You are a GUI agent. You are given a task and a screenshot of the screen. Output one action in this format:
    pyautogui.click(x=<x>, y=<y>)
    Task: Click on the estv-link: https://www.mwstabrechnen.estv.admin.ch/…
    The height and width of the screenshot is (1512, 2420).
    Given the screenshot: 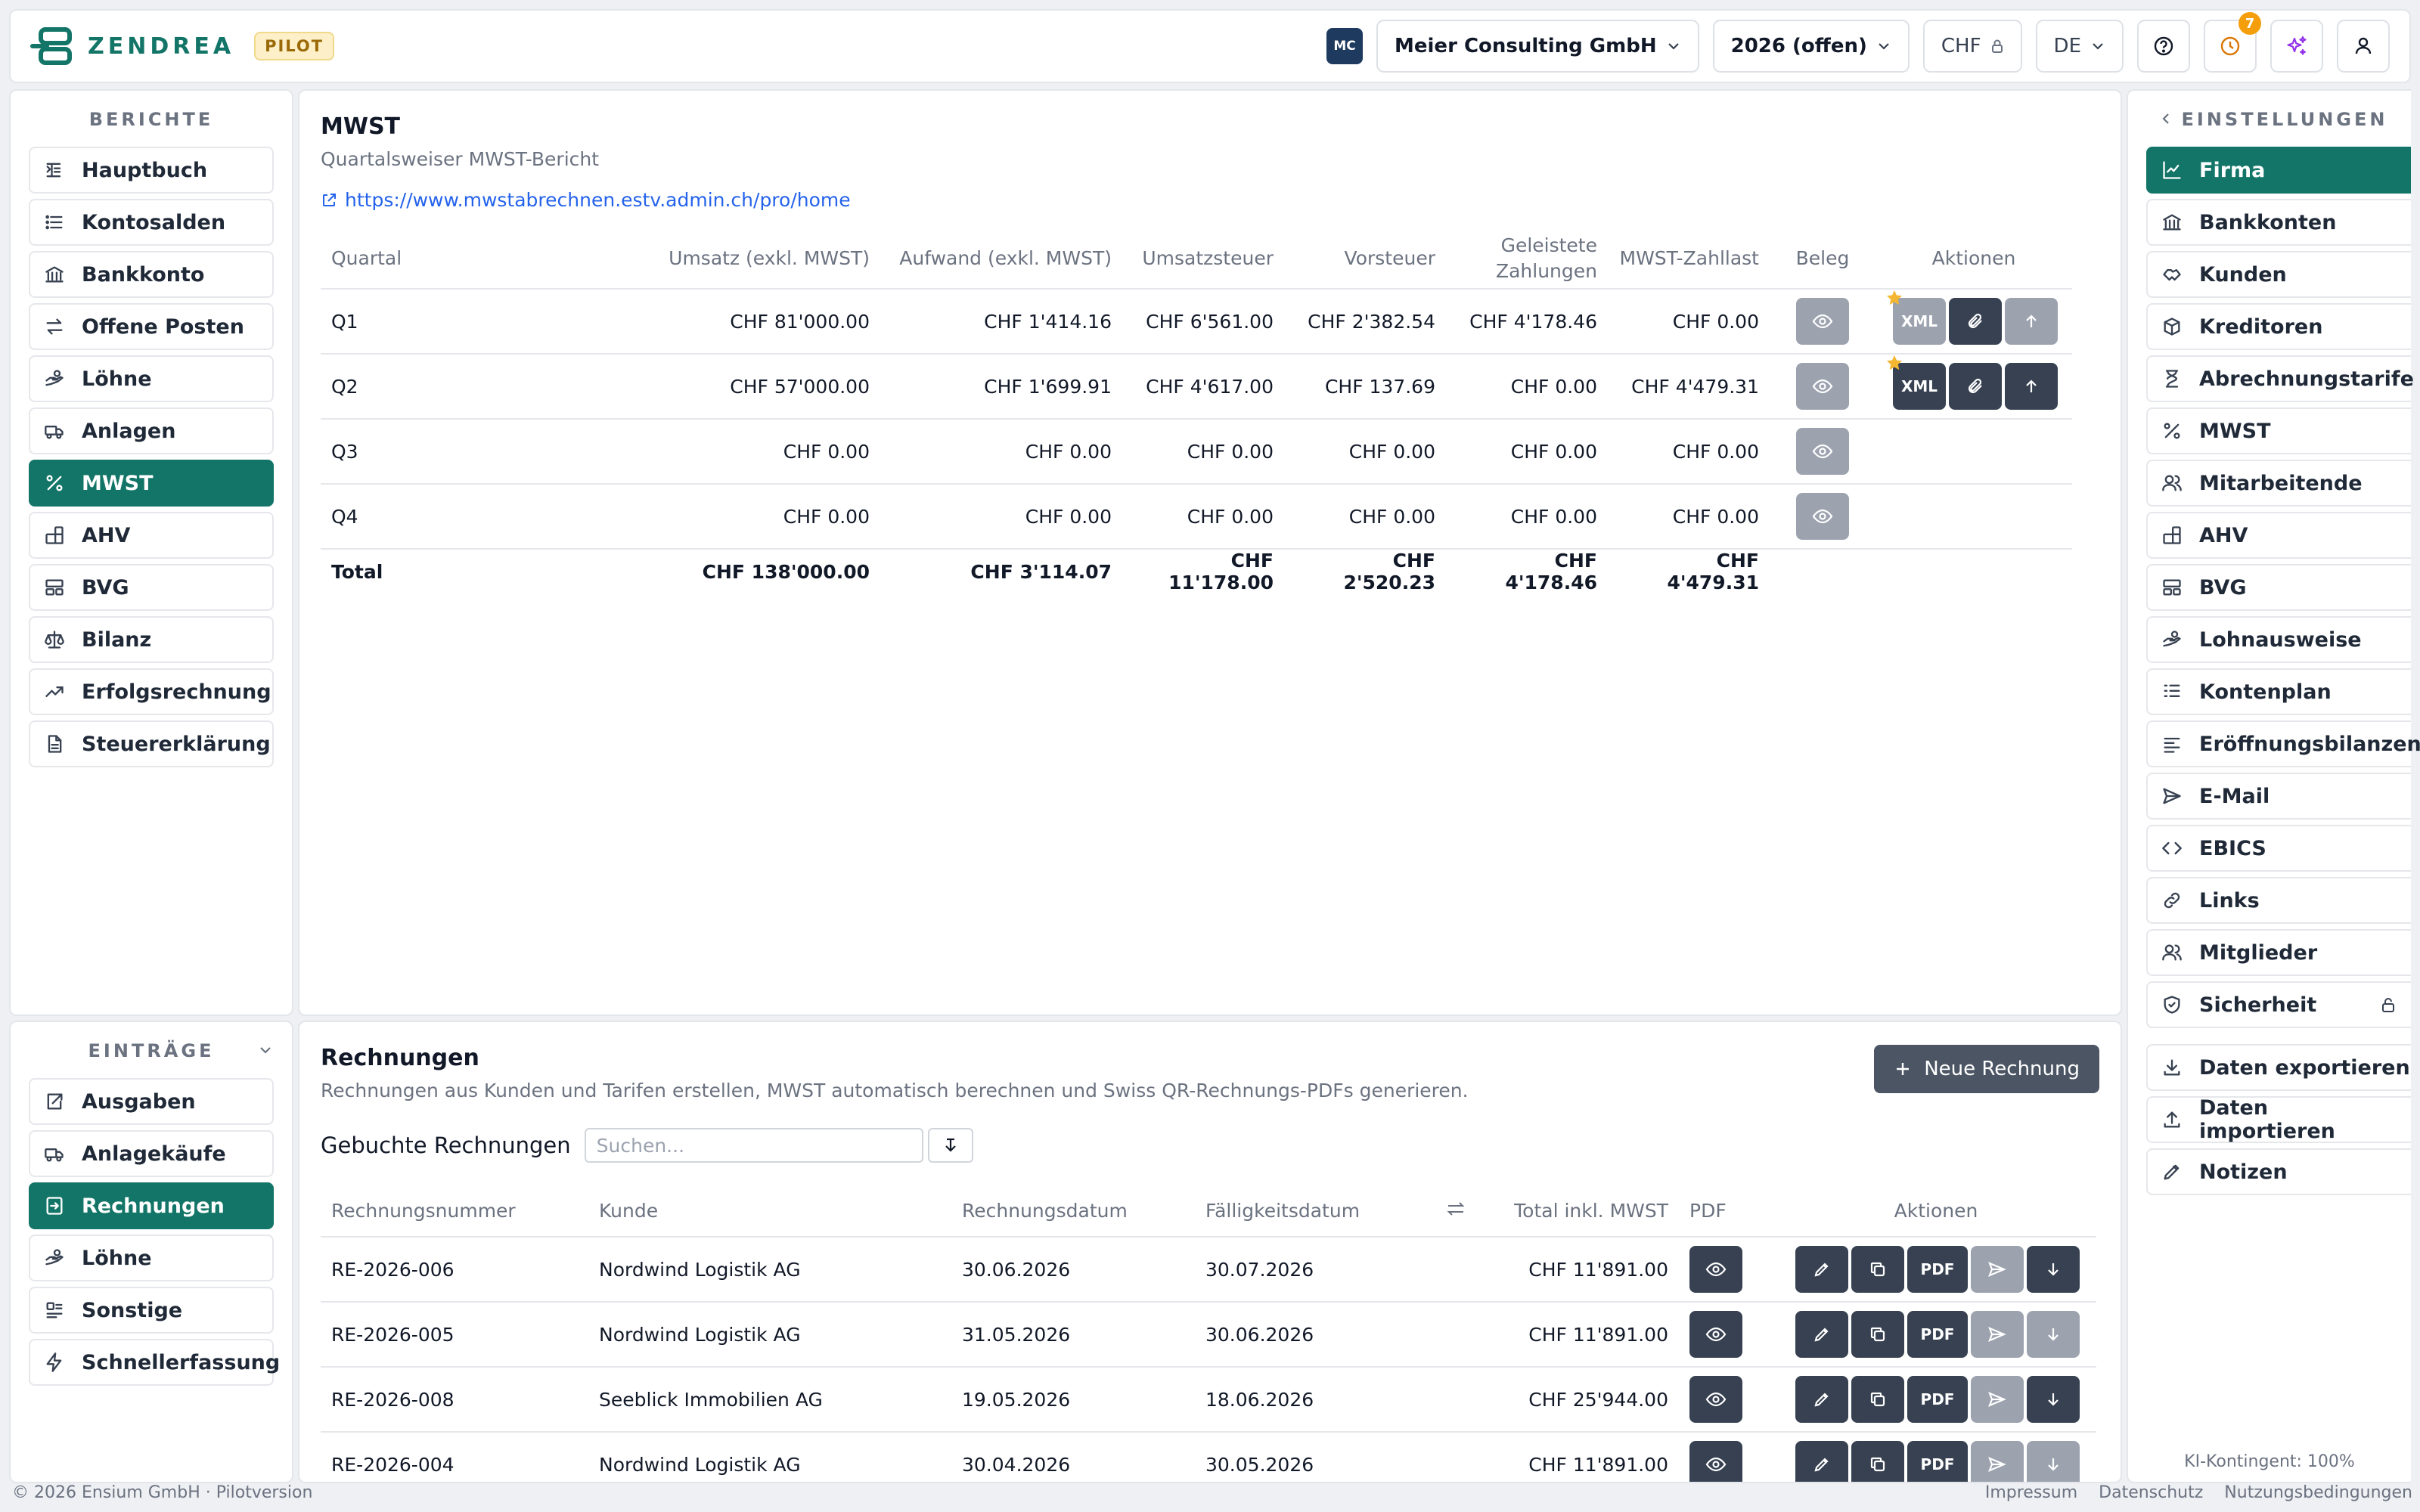 What is the action you would take?
    pyautogui.click(x=586, y=200)
    